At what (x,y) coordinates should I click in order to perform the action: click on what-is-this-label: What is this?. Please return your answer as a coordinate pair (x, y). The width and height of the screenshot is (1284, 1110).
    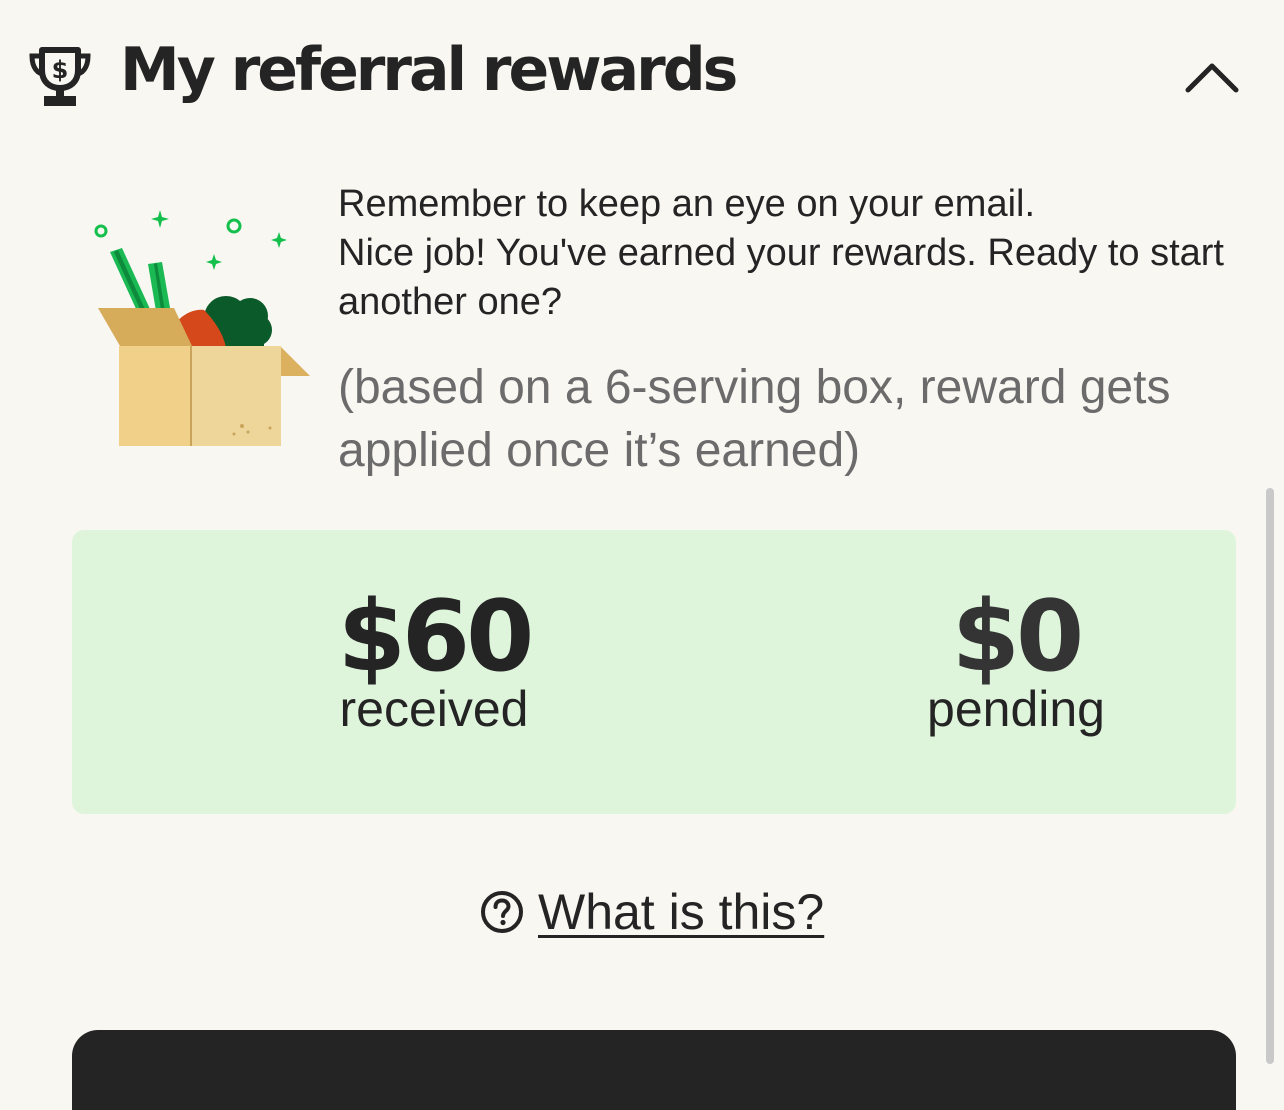
    Looking at the image, I should click on (681, 912).